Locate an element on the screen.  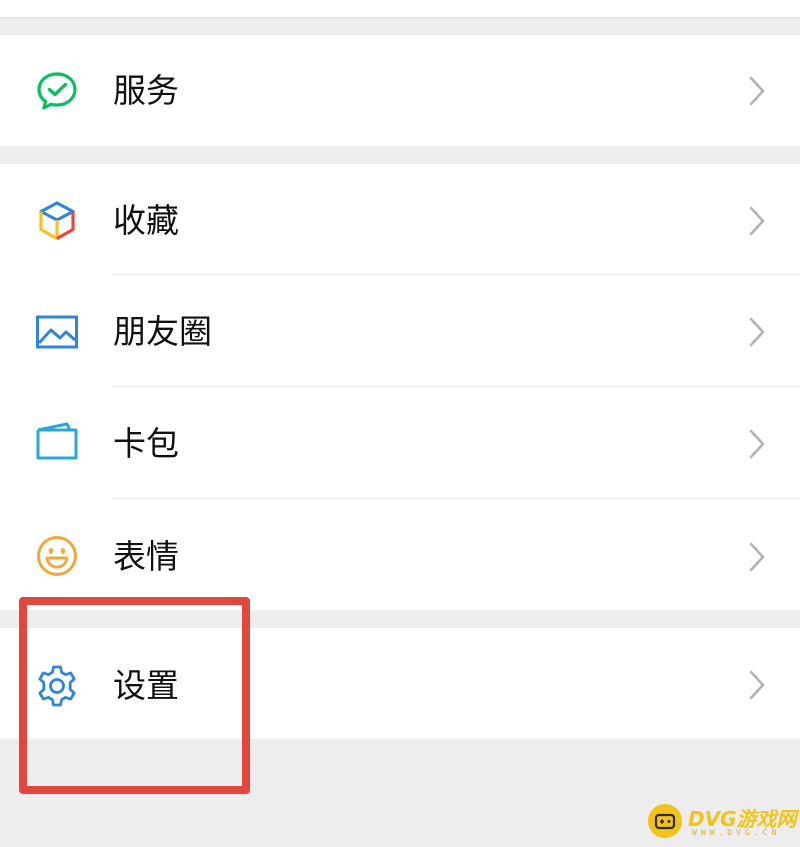
watermark: DVG游戏网 WWW.DVG.CN is located at coordinates (722, 821).